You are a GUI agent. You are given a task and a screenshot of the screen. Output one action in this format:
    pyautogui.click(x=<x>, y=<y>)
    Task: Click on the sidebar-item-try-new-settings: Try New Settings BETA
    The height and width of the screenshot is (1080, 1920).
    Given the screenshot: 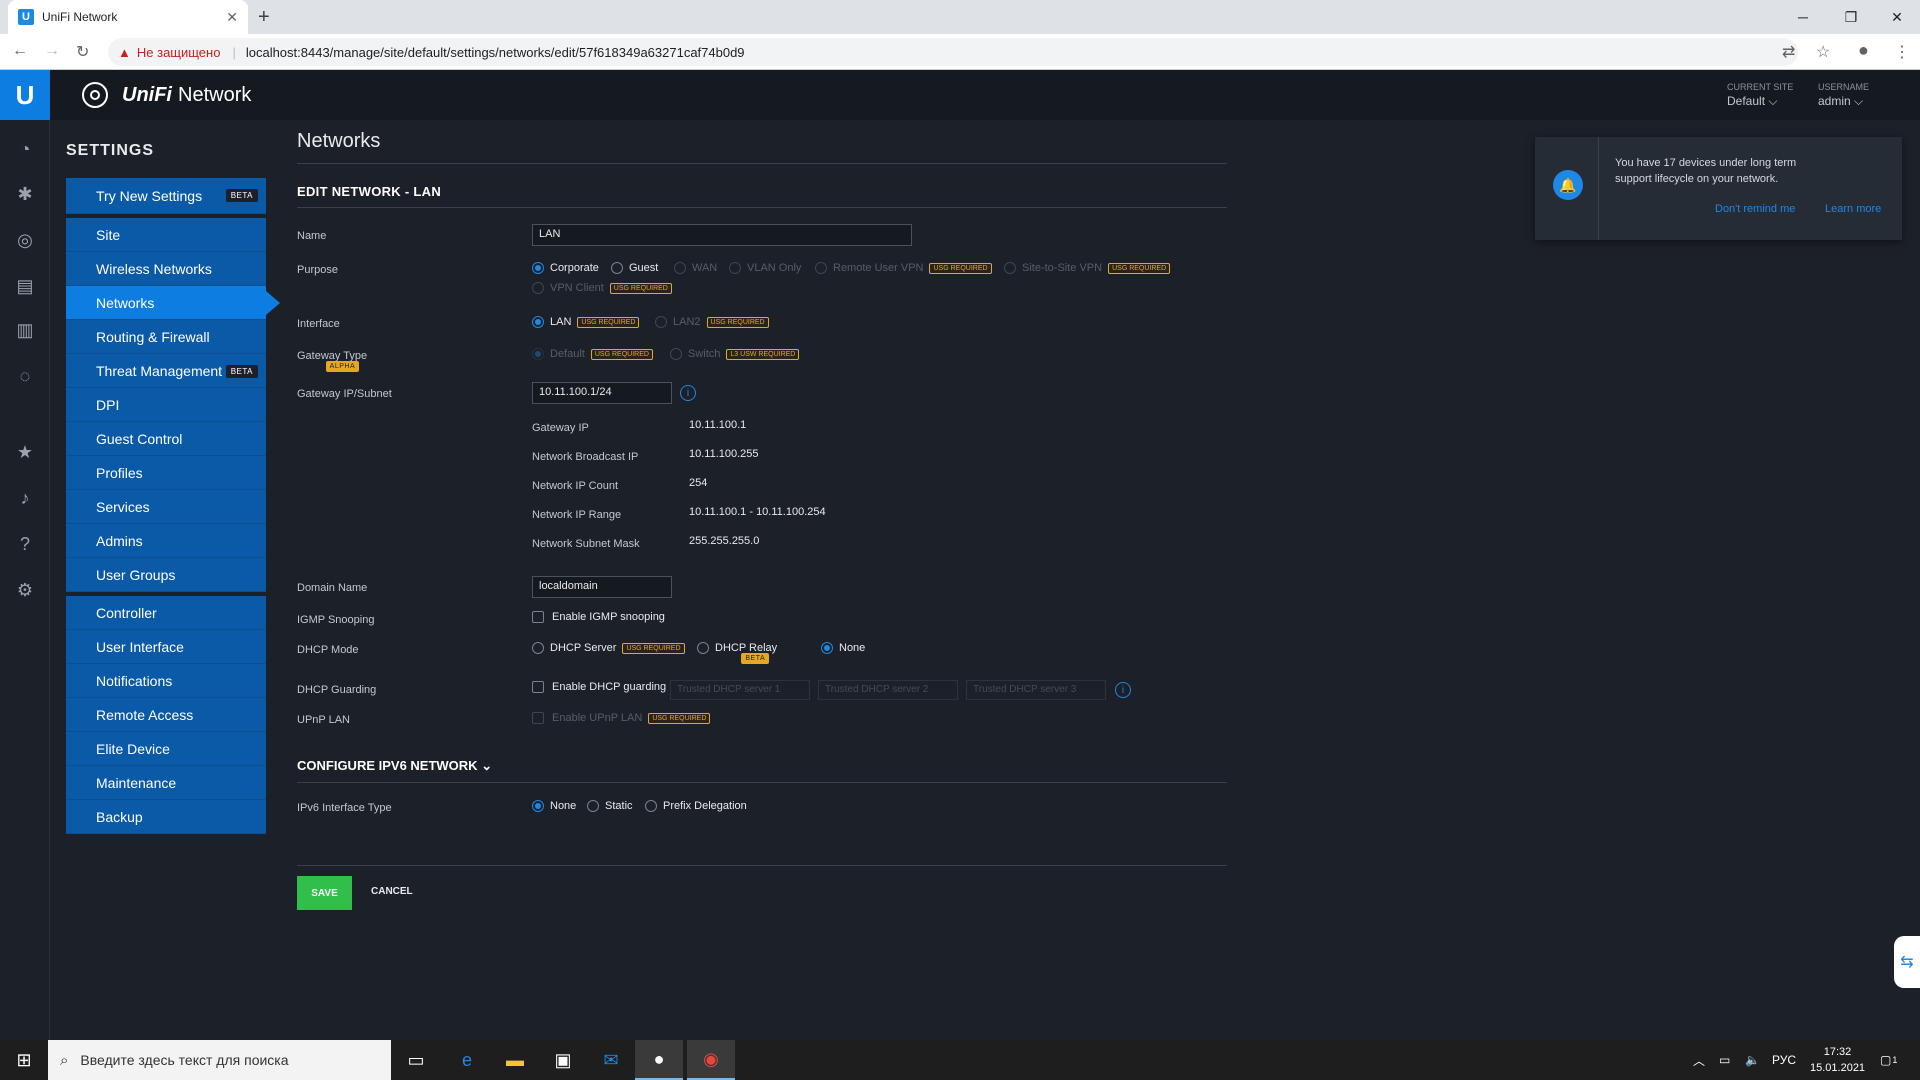 What is the action you would take?
    pyautogui.click(x=166, y=196)
    